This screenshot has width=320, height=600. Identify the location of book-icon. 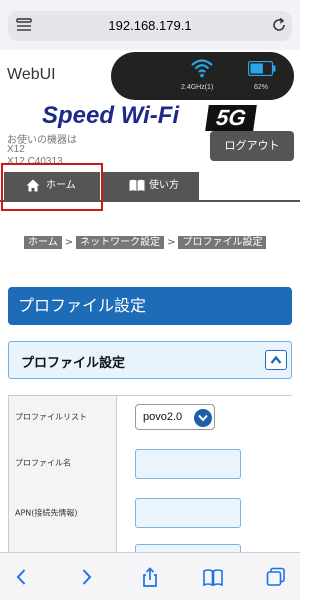
(137, 185).